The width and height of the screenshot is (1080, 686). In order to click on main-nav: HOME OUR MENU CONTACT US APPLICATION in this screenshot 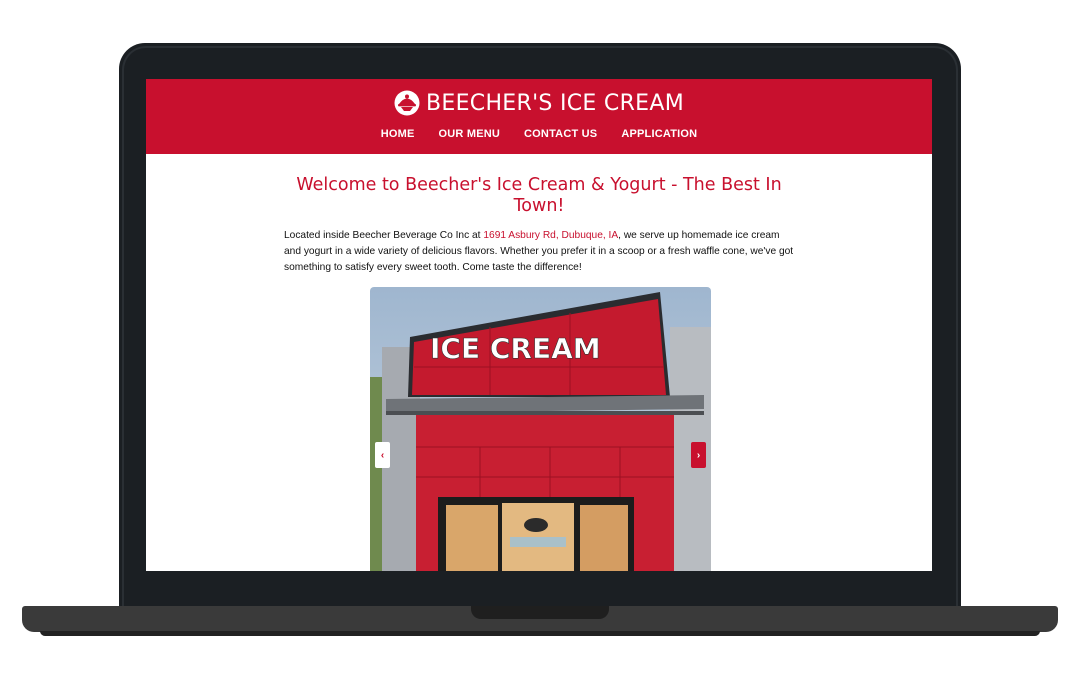, I will do `click(539, 134)`.